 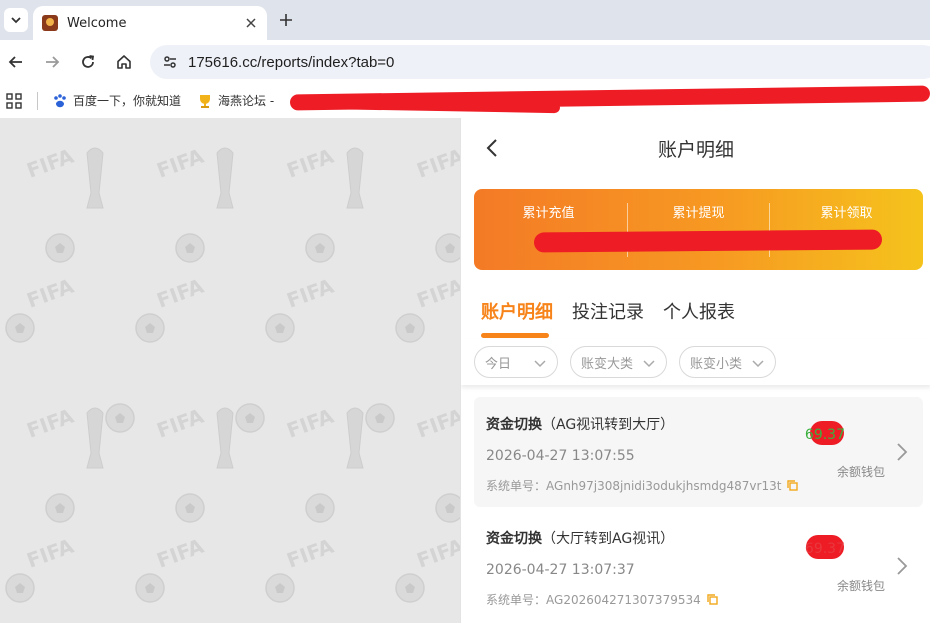 What do you see at coordinates (150, 23) in the screenshot?
I see `browser-tab-active: Welcome` at bounding box center [150, 23].